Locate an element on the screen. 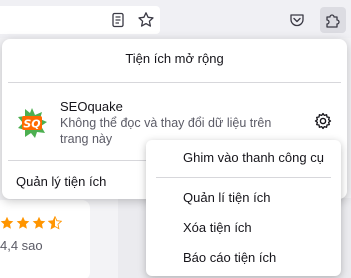 This screenshot has width=351, height=278. menu-item-pin-to-toolbar: Ghim vào thanh công cụ is located at coordinates (243, 158).